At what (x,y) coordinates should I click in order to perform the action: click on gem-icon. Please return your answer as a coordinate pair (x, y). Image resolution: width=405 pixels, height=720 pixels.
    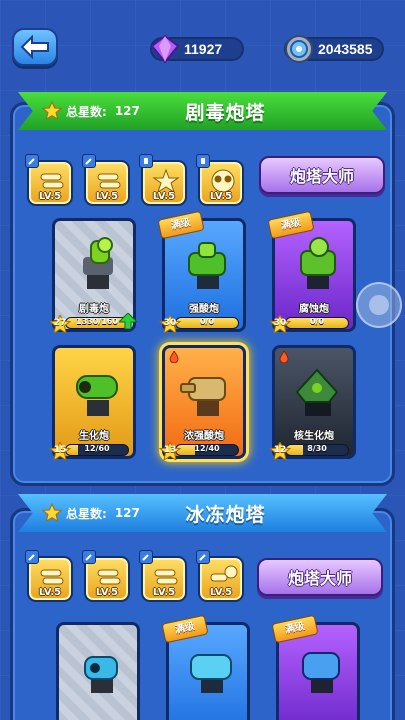
    Looking at the image, I should click on (165, 49).